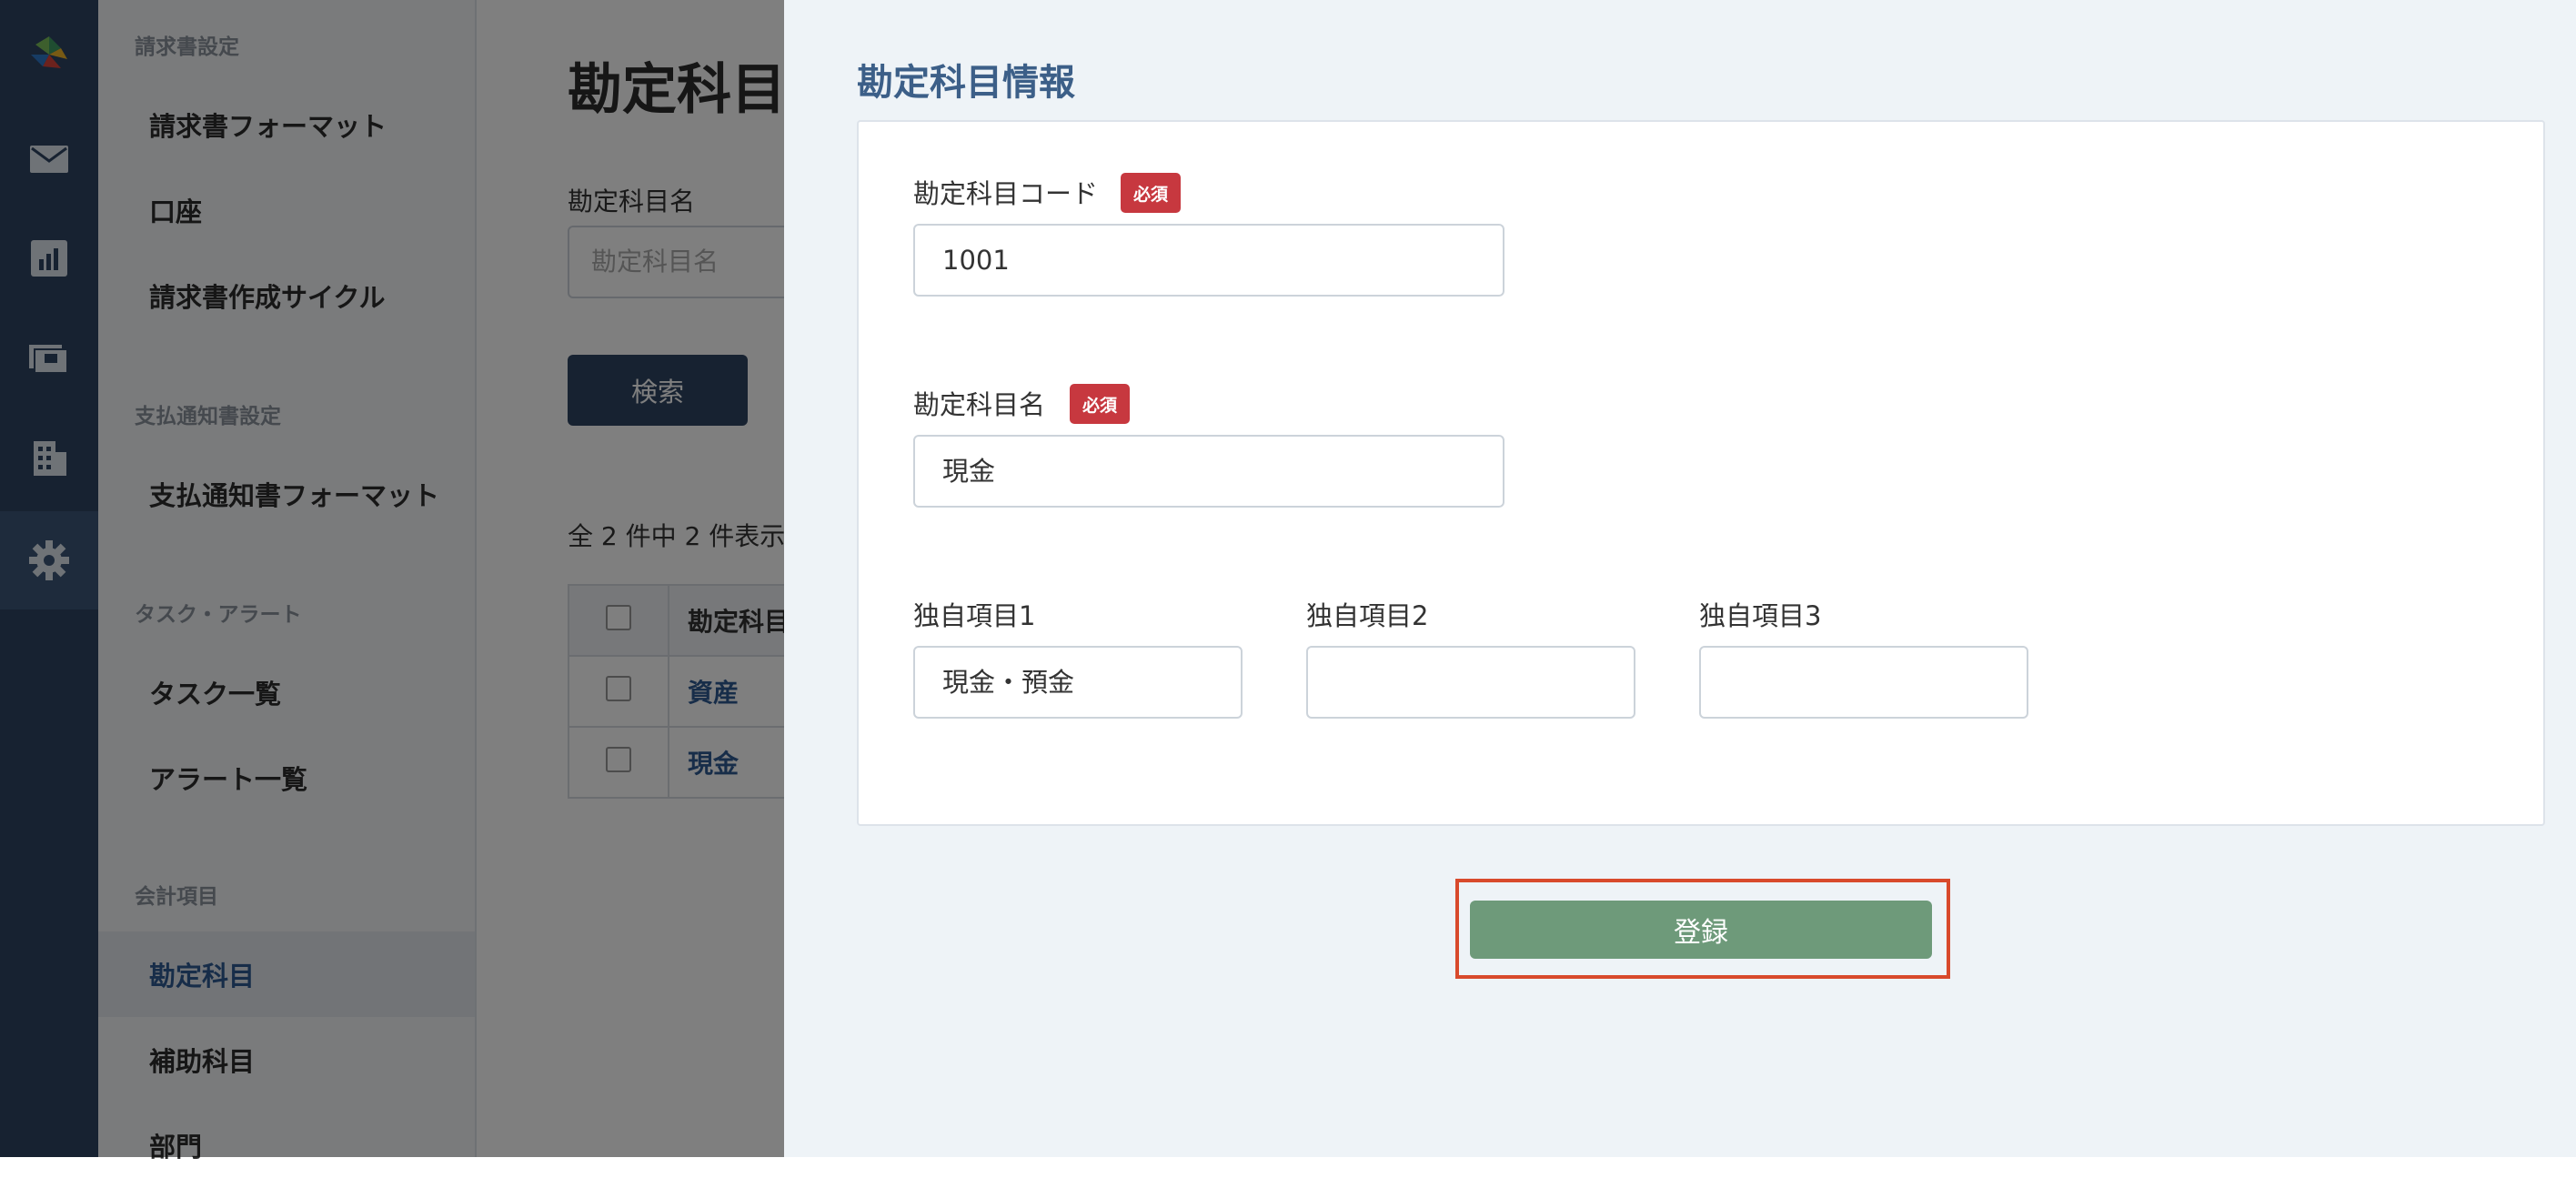 This screenshot has width=2576, height=1188. Describe the element at coordinates (1470, 682) in the screenshot. I see `custom2-input` at that location.